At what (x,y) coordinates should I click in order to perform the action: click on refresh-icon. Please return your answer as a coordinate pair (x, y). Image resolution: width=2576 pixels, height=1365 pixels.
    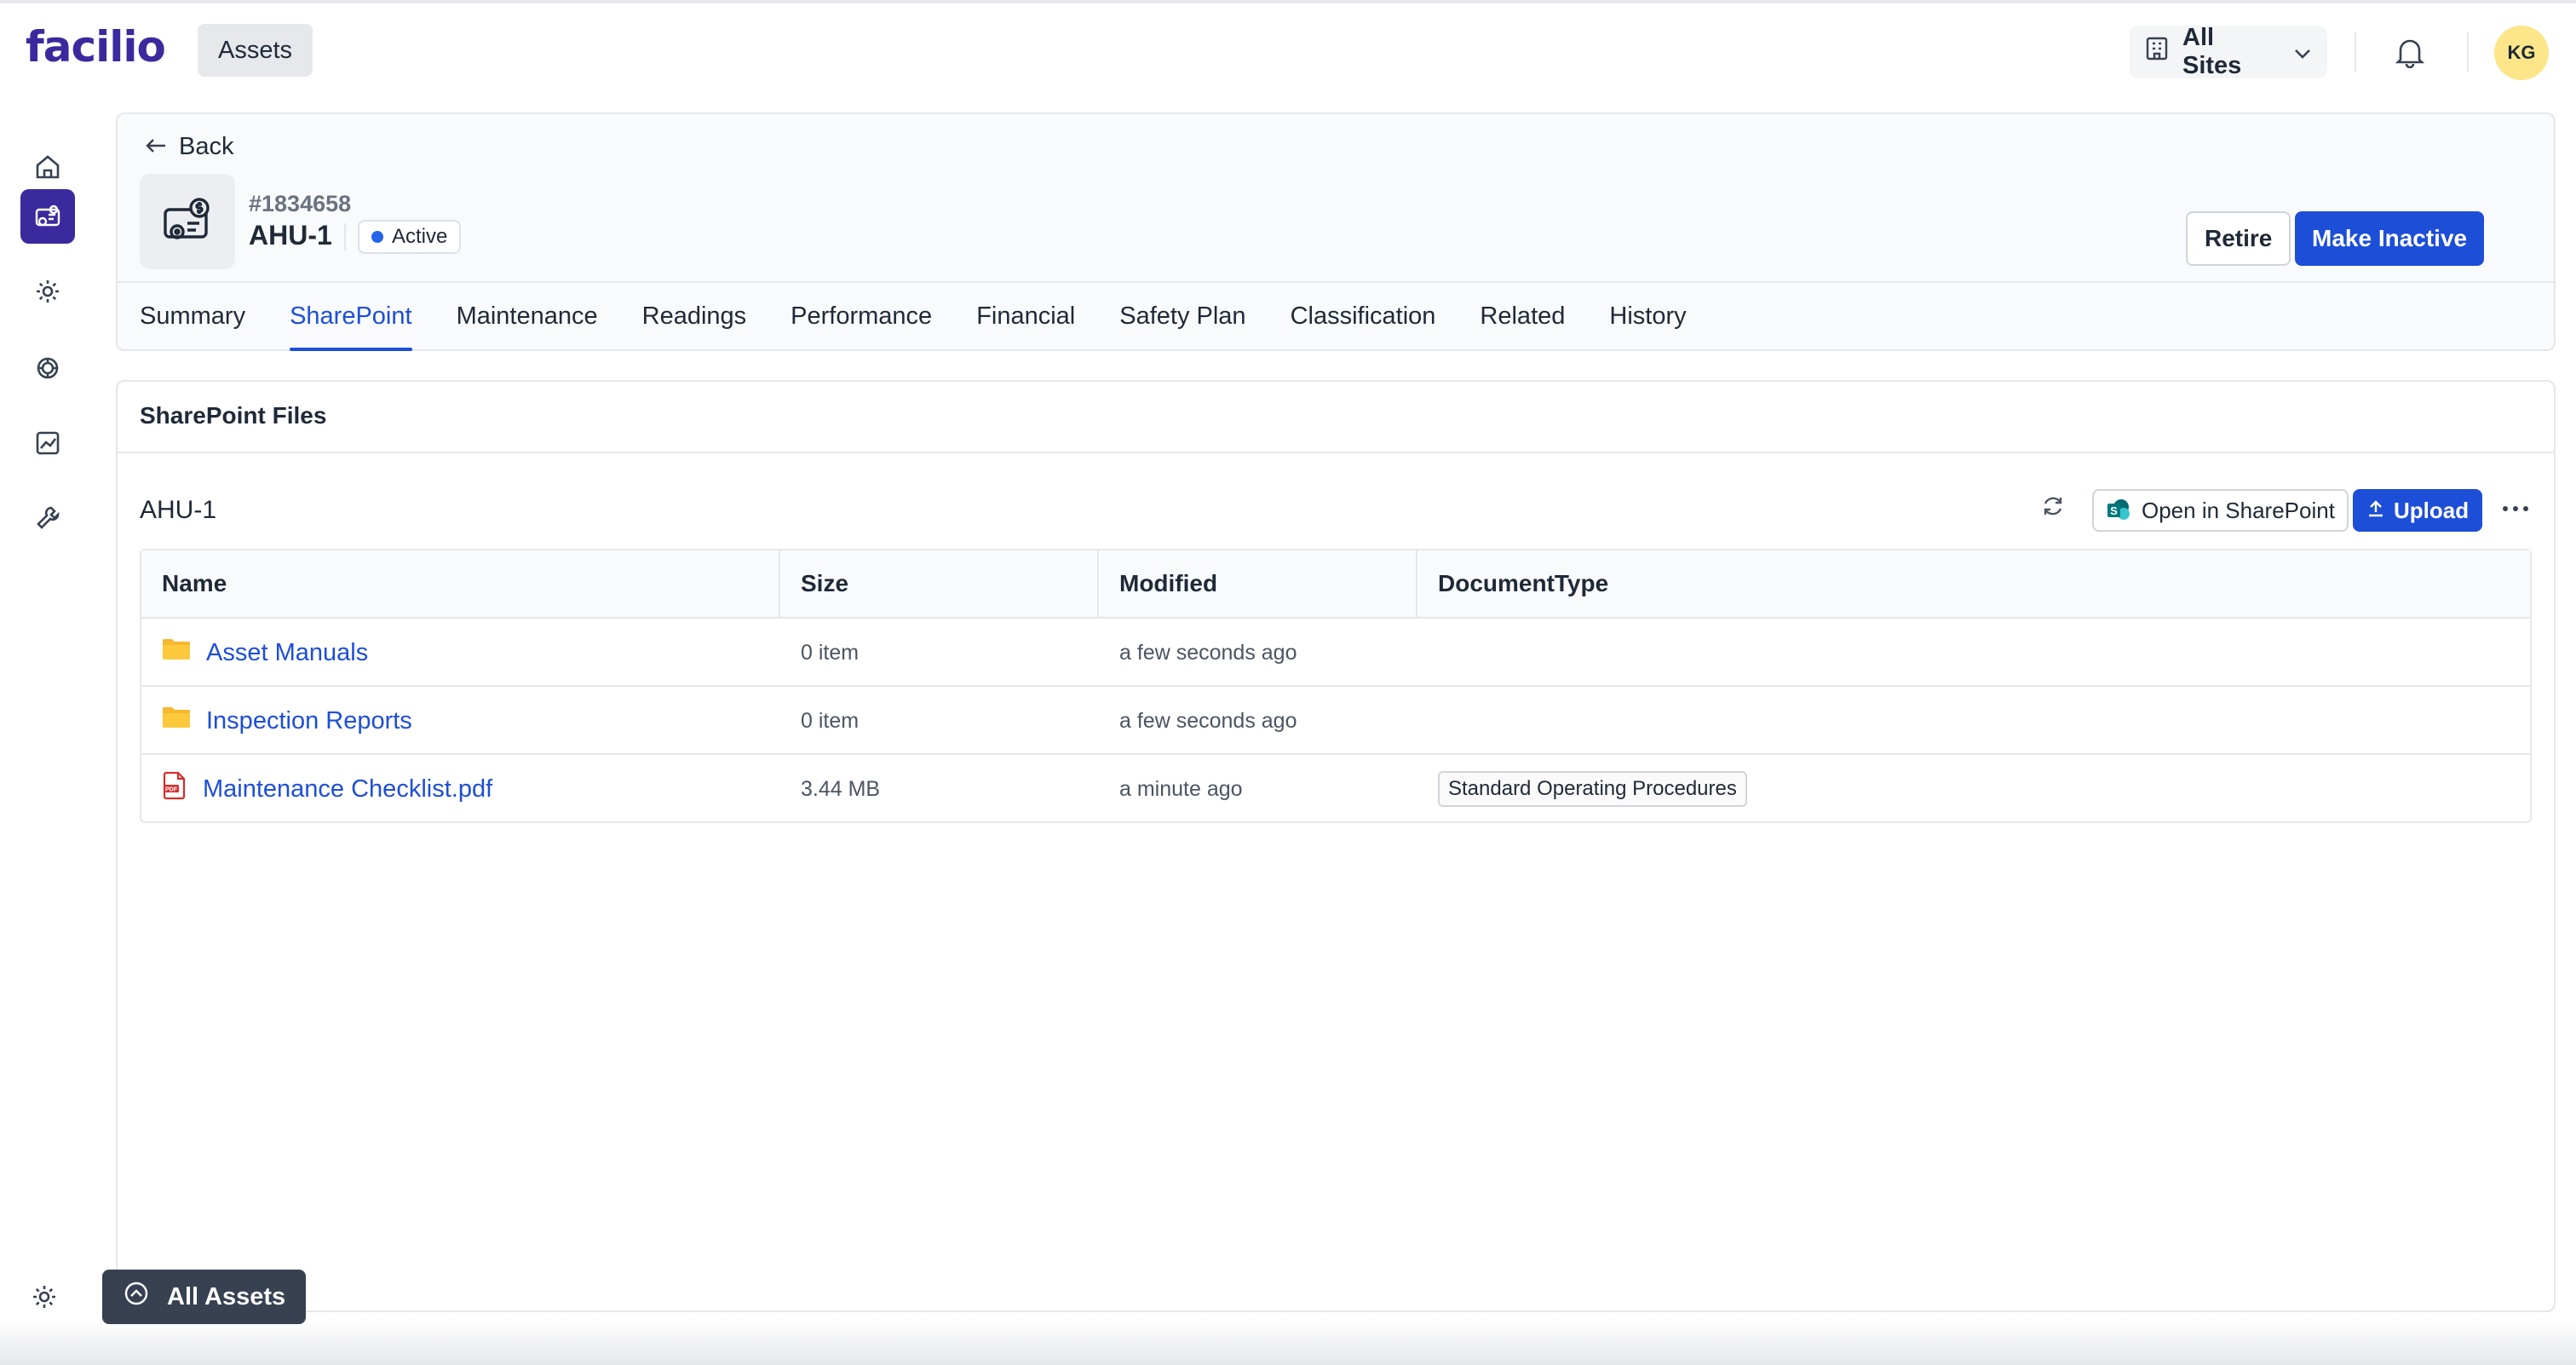
    Looking at the image, I should click on (2053, 508).